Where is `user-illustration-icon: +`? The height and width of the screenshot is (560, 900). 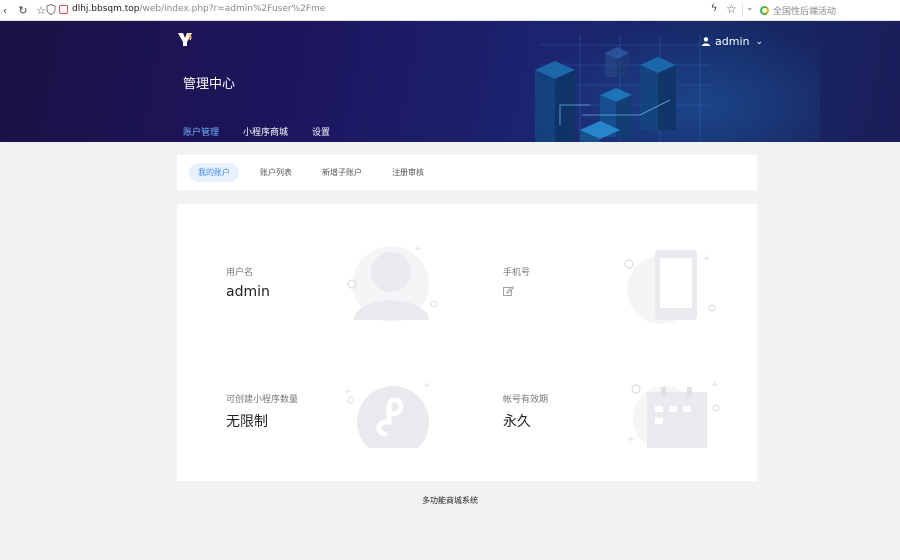 user-illustration-icon: + is located at coordinates (392, 283).